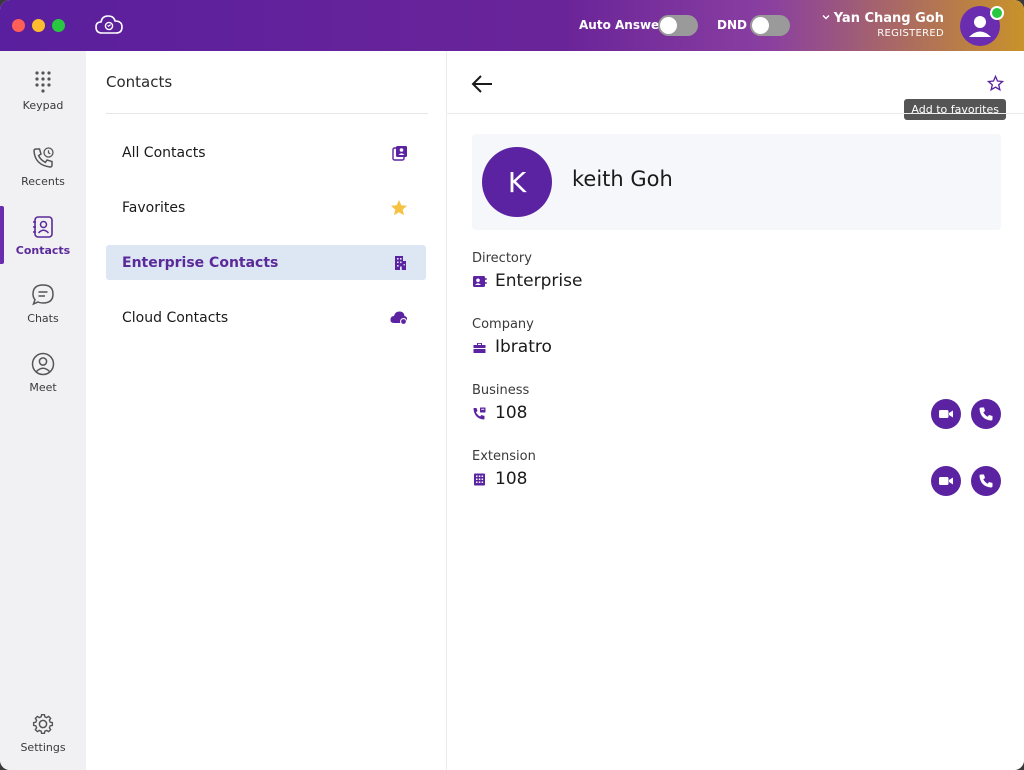  I want to click on dnd-label: DND, so click(732, 25).